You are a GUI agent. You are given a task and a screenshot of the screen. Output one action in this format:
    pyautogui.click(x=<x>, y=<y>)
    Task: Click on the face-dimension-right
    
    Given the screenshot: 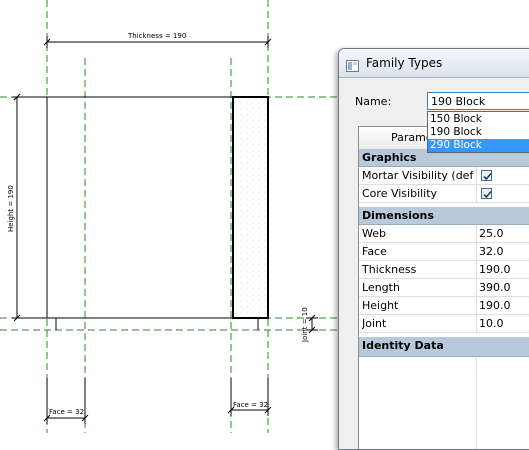 What is the action you would take?
    pyautogui.click(x=249, y=397)
    